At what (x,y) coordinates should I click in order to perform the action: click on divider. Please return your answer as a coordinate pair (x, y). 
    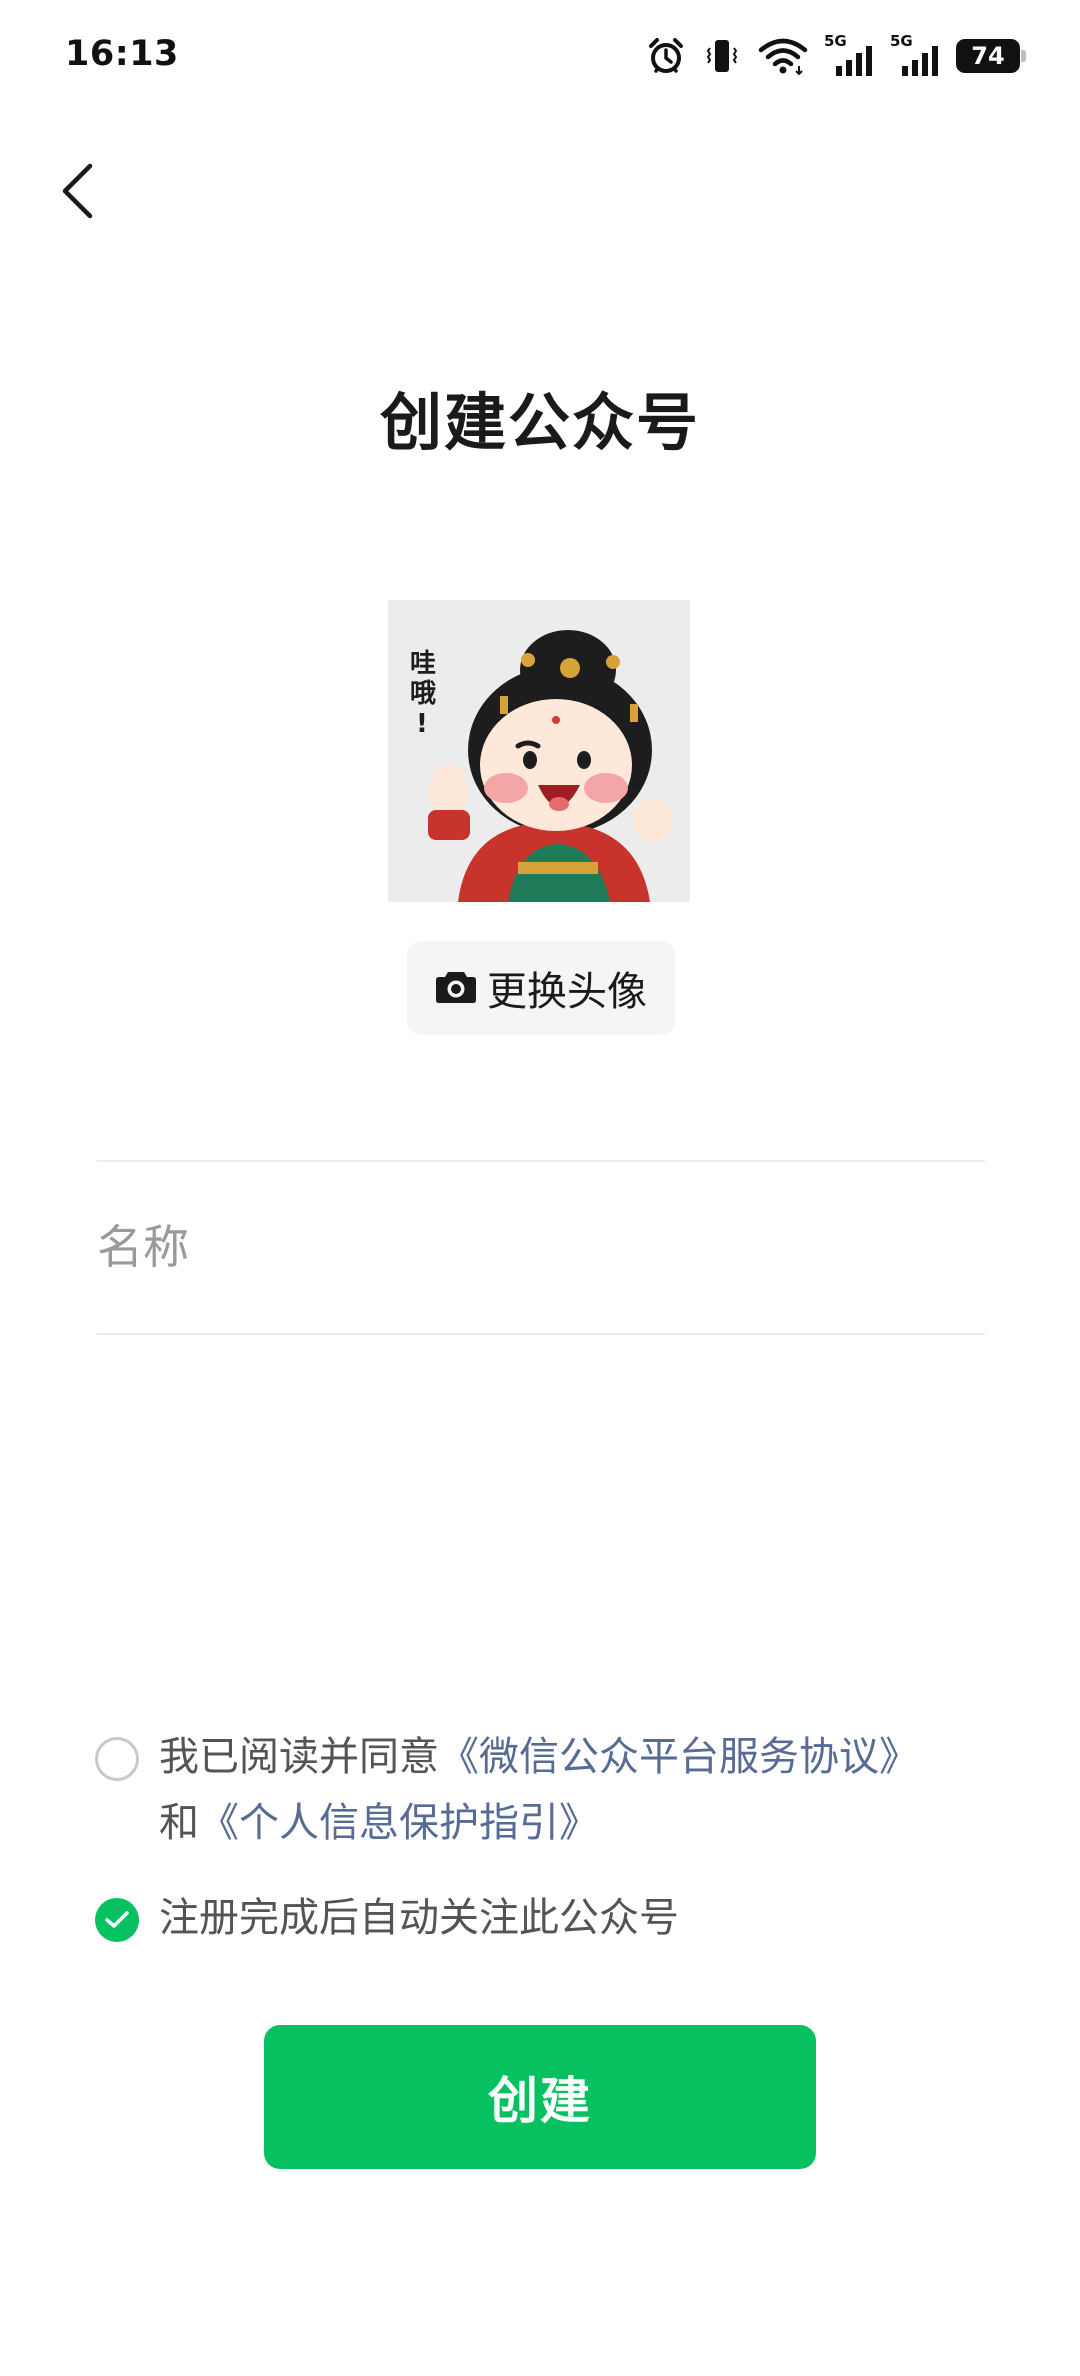
    Looking at the image, I should click on (541, 1334).